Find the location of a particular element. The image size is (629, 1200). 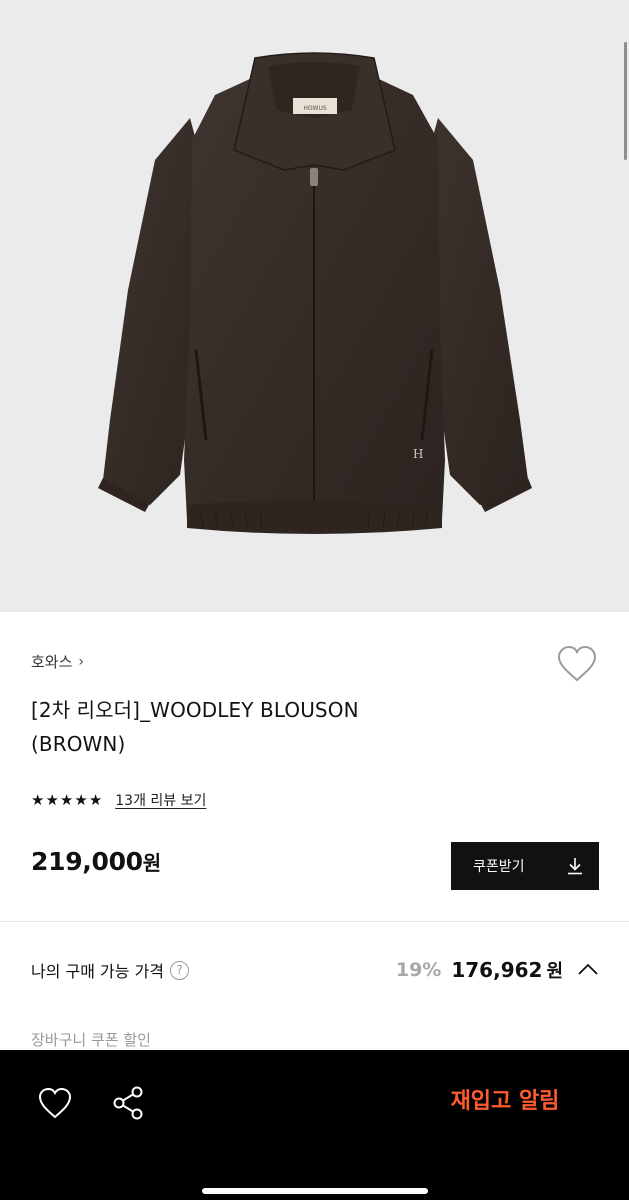

discount-rate: 19% is located at coordinates (418, 970).